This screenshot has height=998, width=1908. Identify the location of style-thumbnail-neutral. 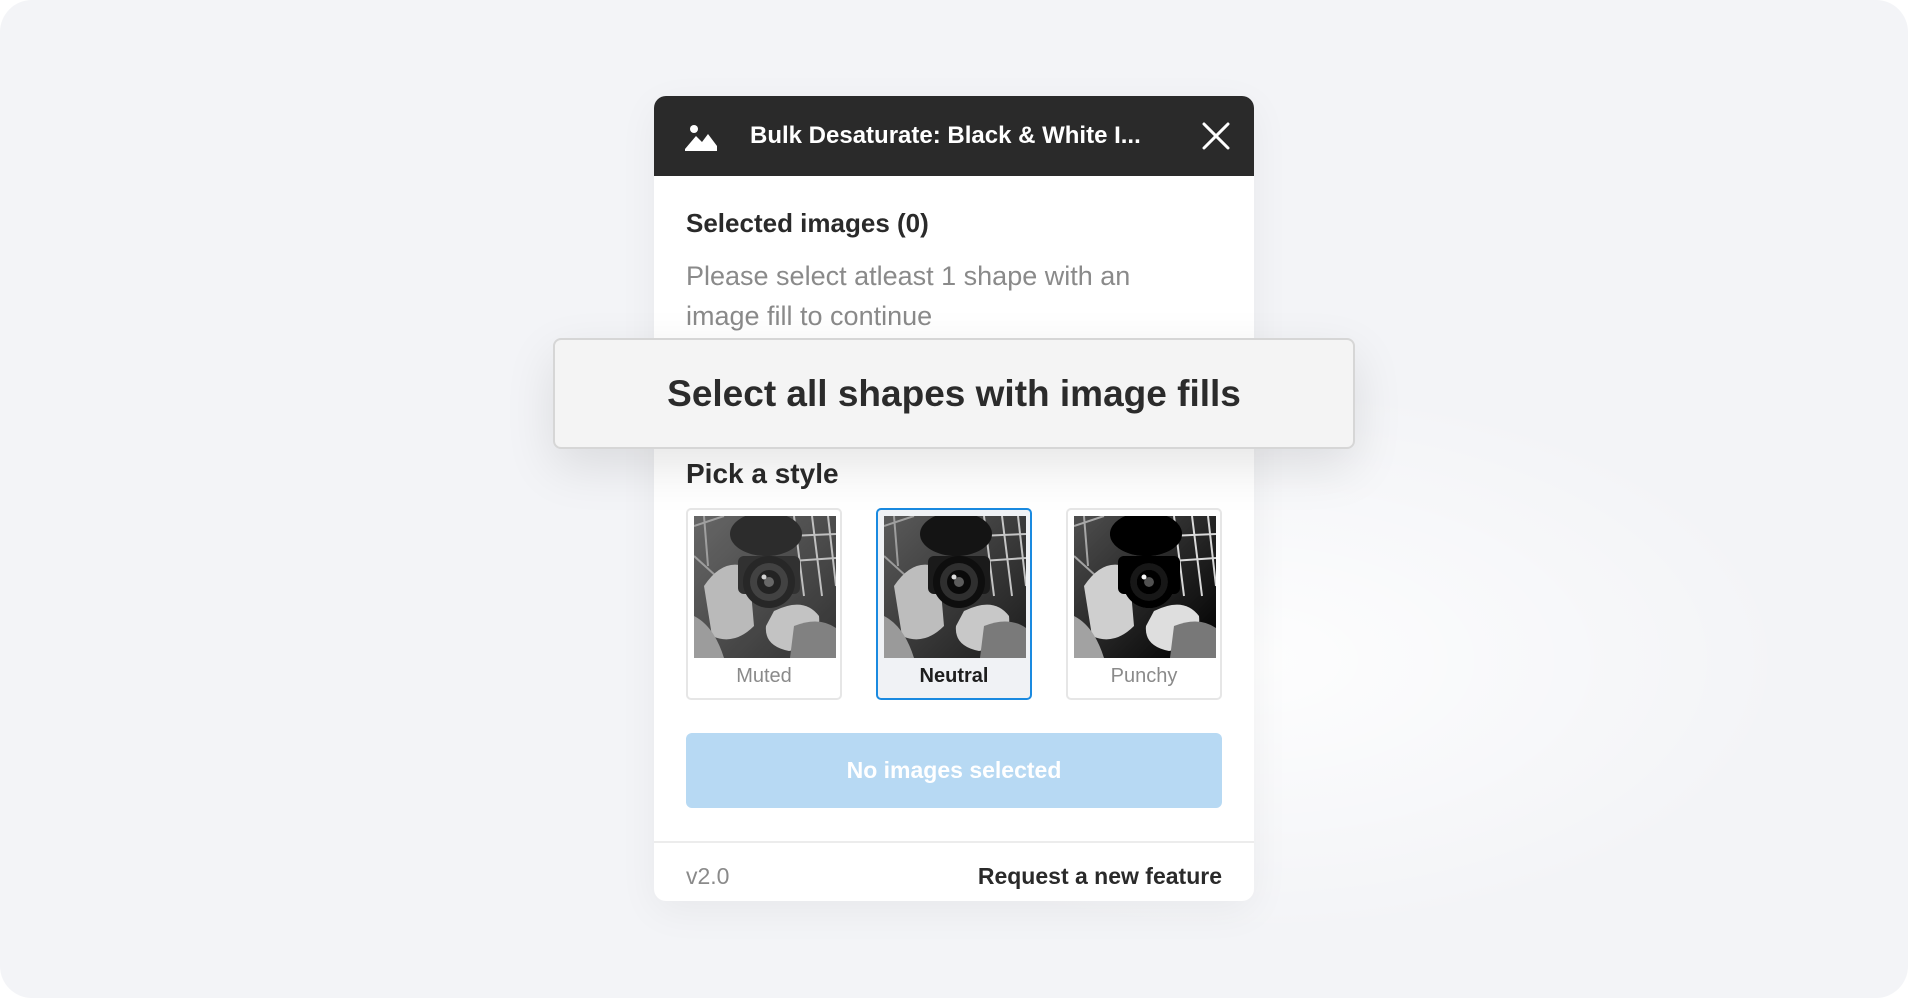
(955, 587).